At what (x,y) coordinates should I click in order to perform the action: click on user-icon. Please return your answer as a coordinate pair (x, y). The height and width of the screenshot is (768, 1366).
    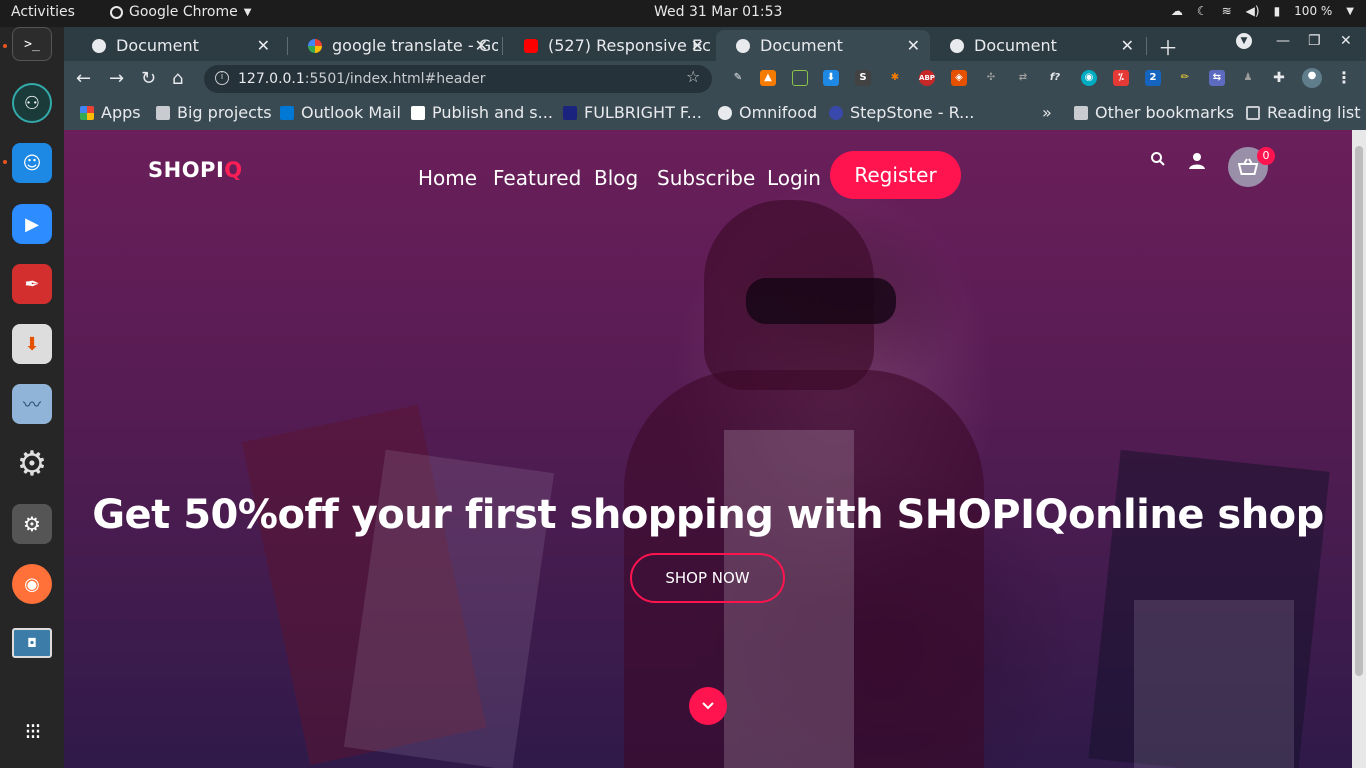
    Looking at the image, I should click on (1197, 163).